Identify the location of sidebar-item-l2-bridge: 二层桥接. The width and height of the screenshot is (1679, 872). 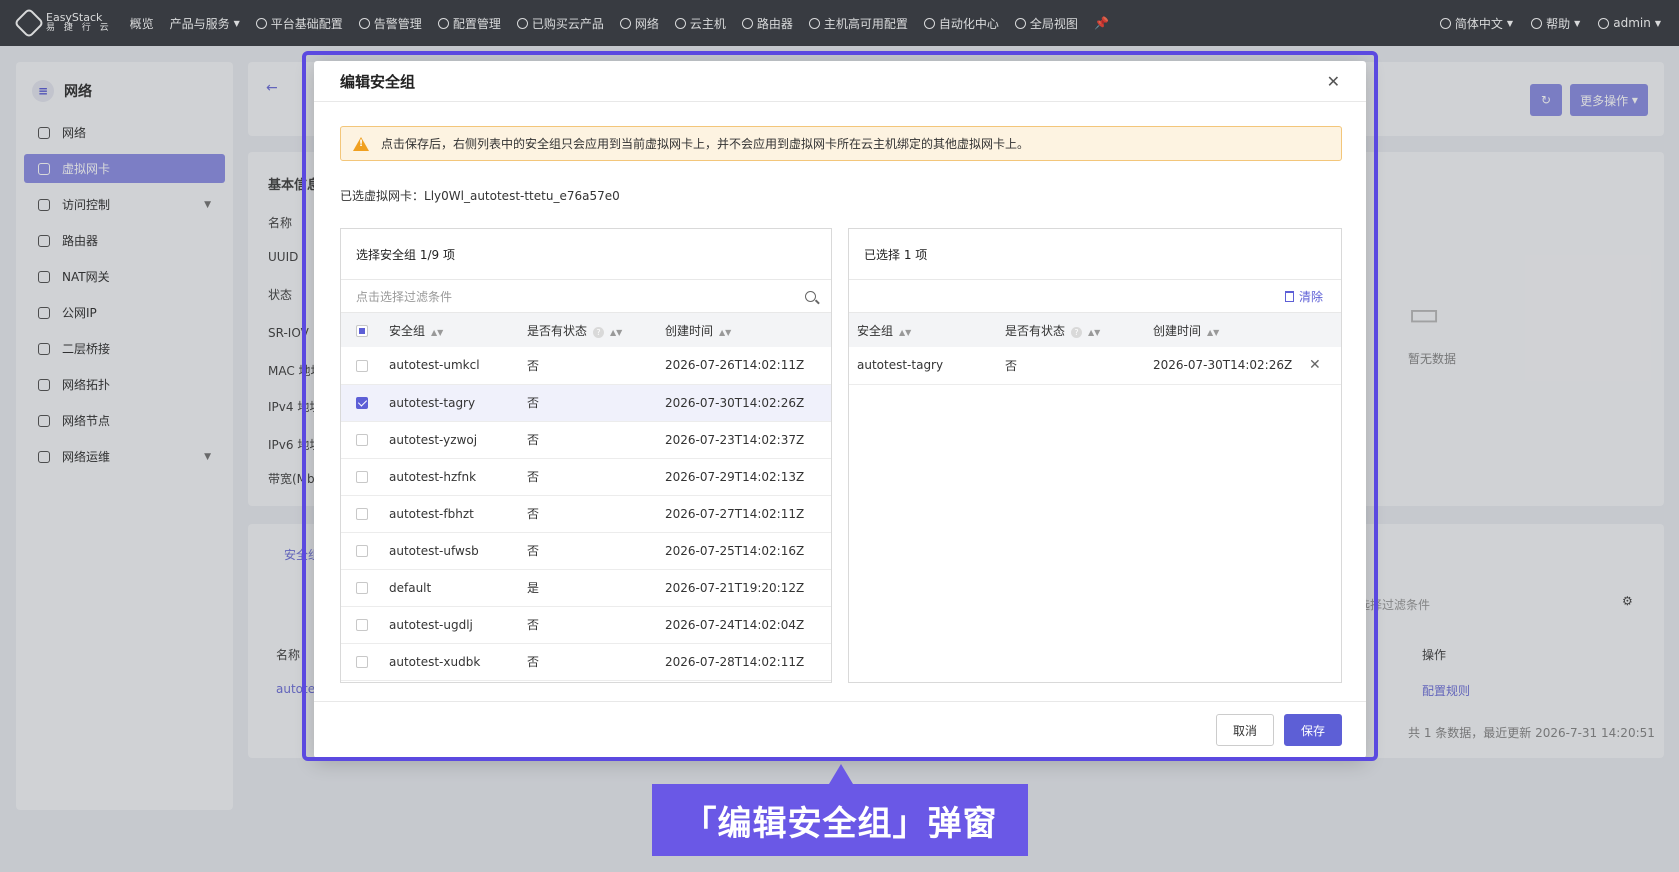
(124, 348).